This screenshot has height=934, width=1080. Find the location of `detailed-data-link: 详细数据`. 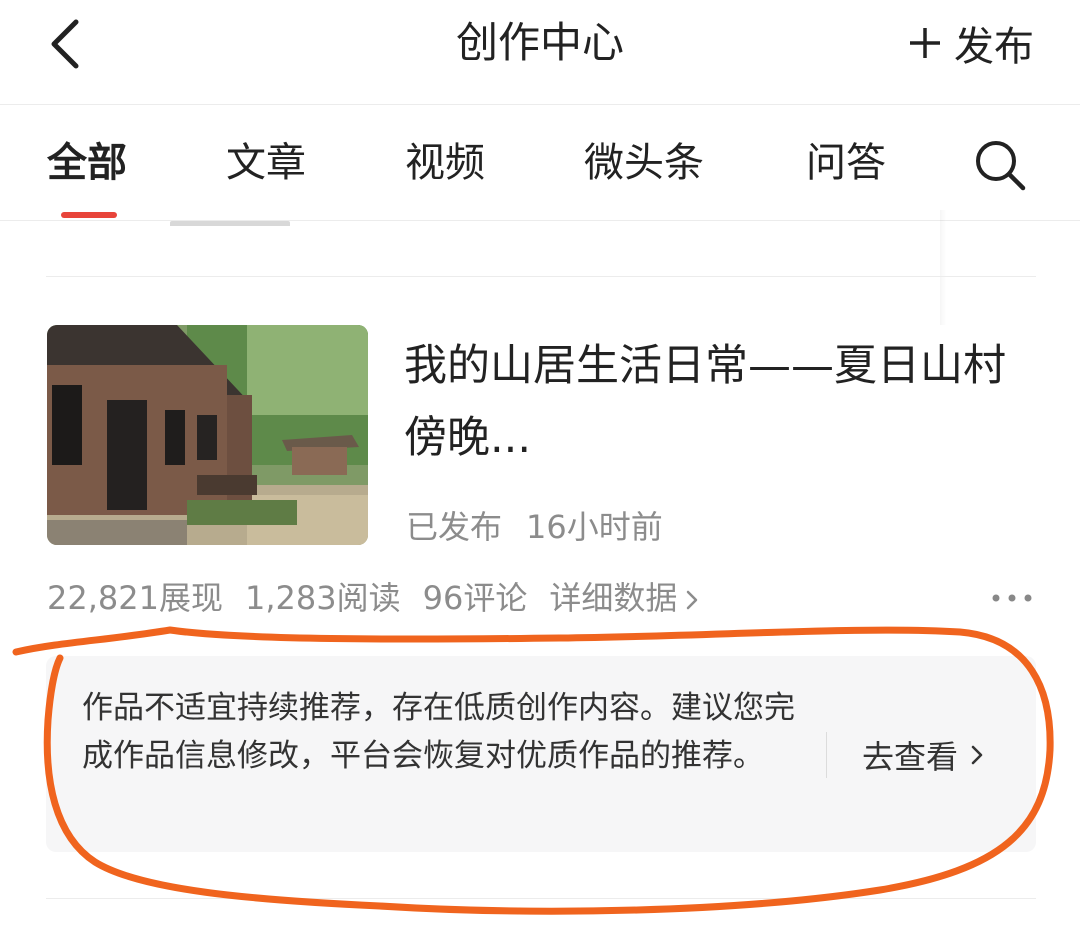

detailed-data-link: 详细数据 is located at coordinates (624, 598).